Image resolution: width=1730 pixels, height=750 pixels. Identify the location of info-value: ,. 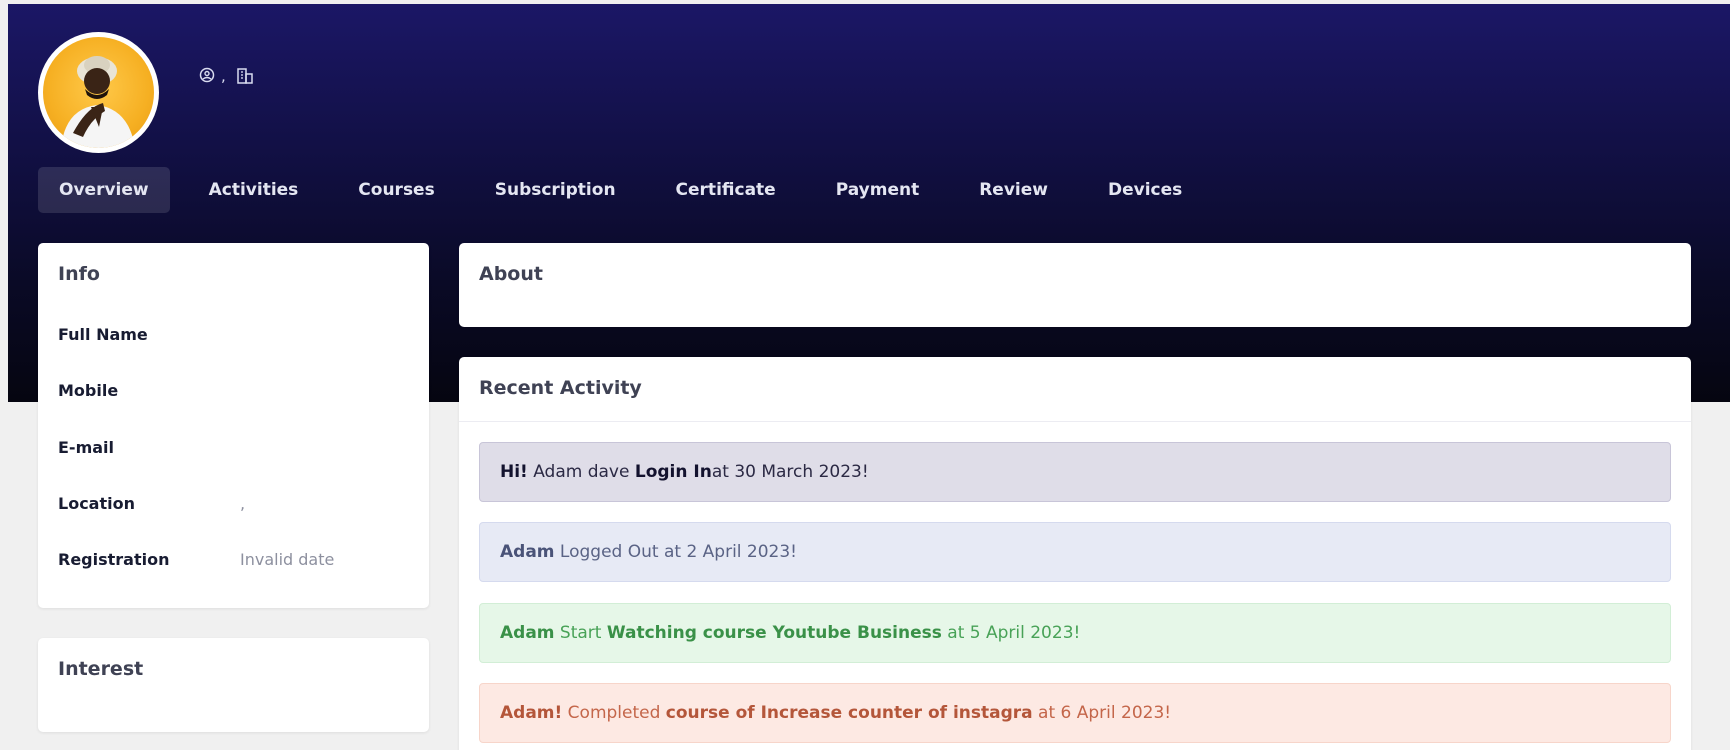
(243, 503).